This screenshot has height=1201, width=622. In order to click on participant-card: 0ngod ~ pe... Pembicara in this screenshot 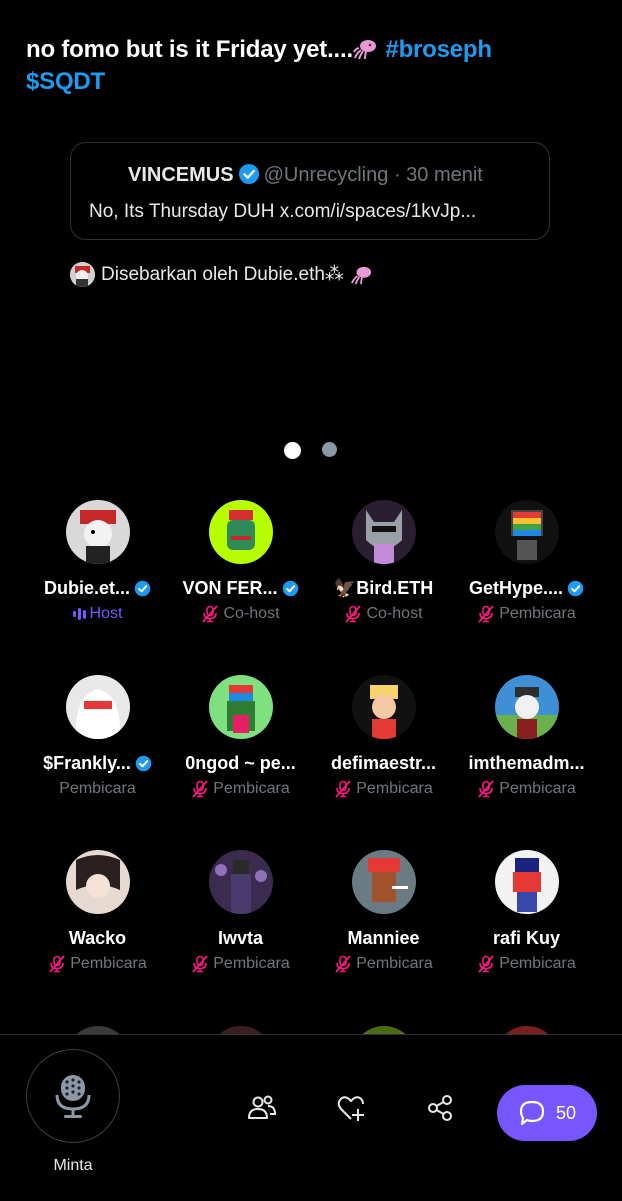, I will do `click(240, 736)`.